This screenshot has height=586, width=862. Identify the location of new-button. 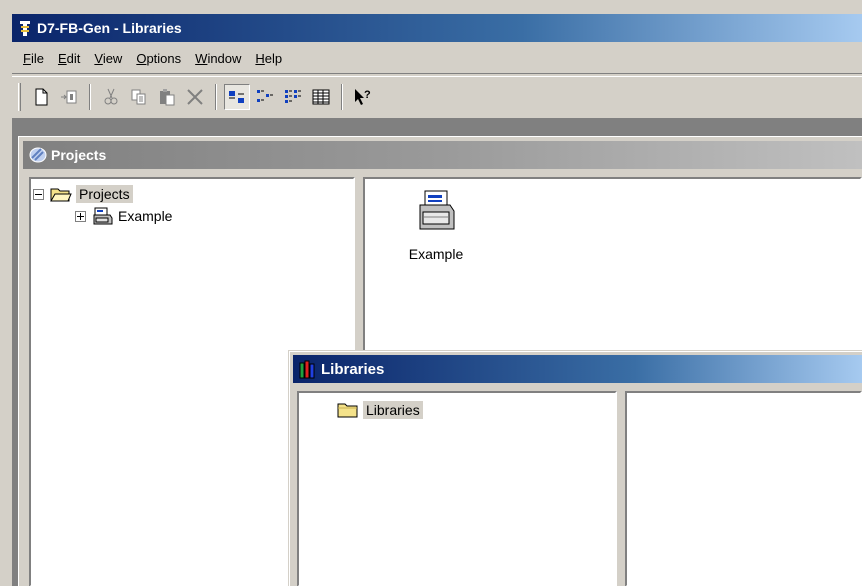
(41, 97).